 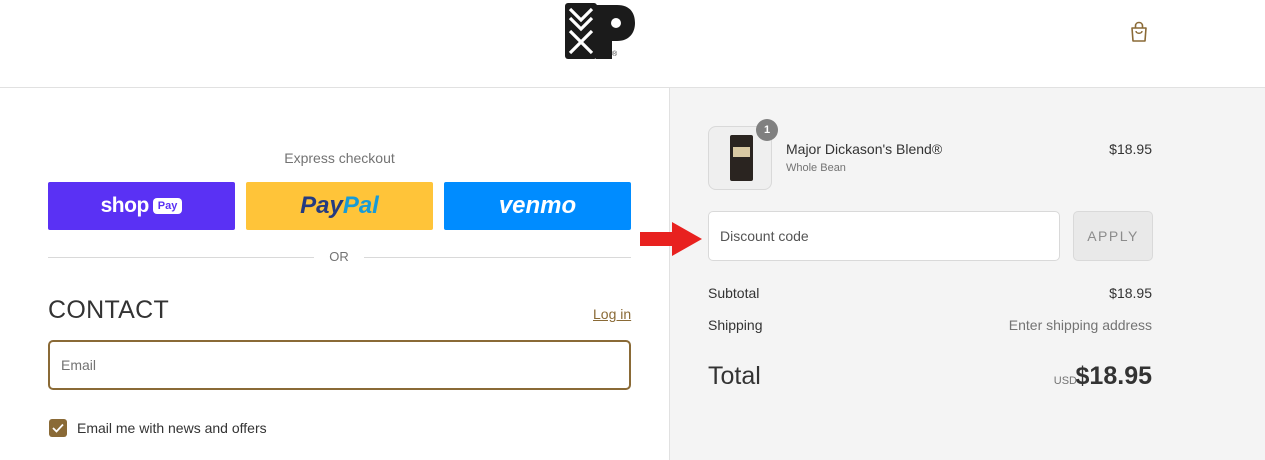 What do you see at coordinates (1065, 381) in the screenshot?
I see `total-currency: USD` at bounding box center [1065, 381].